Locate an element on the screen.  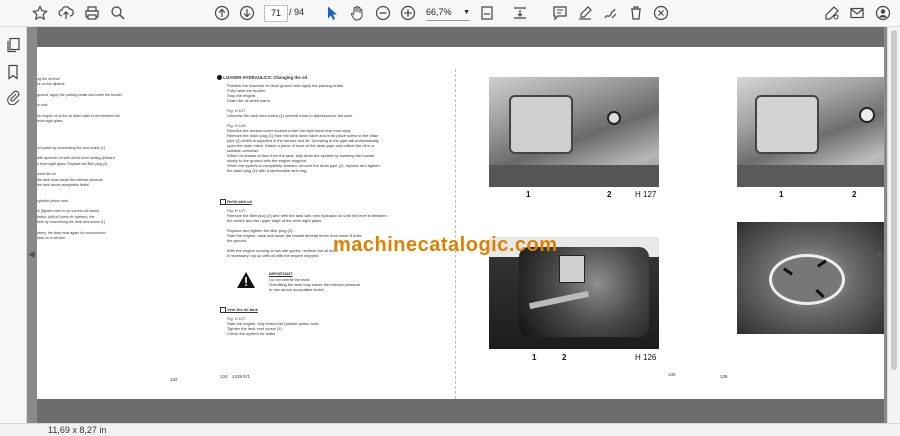
sign-icon is located at coordinates (832, 13).